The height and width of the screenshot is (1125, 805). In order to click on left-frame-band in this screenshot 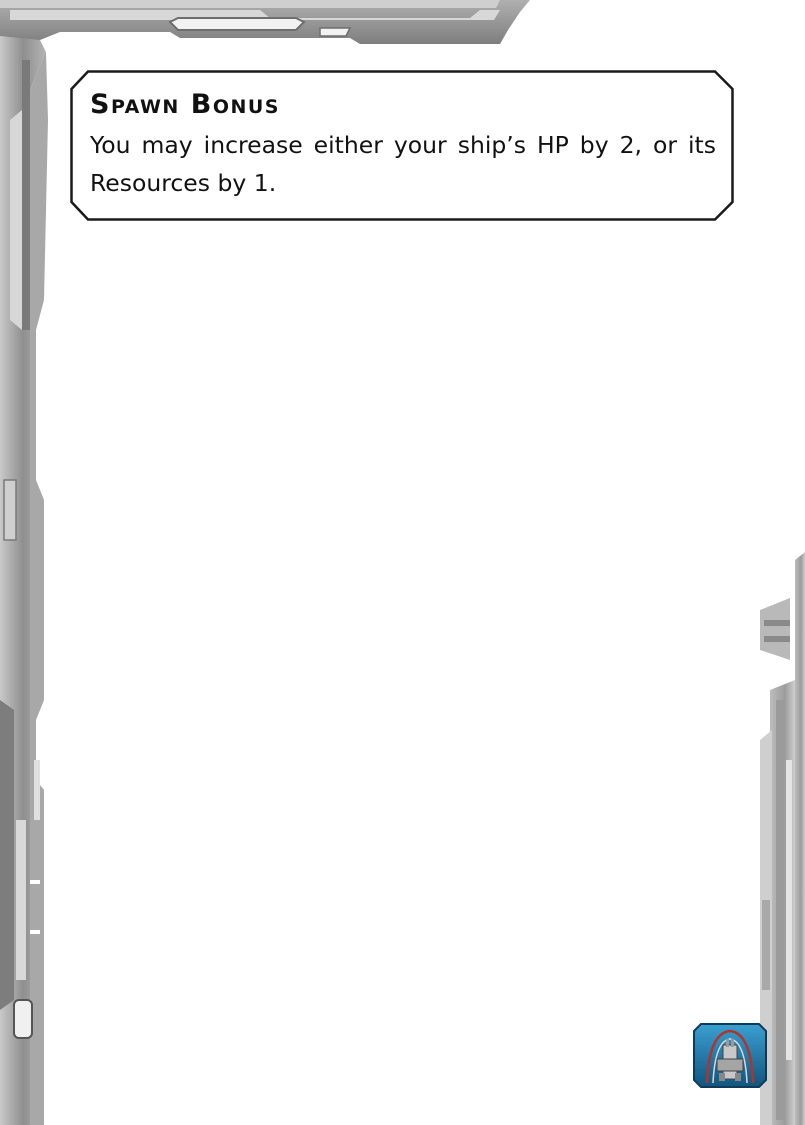, I will do `click(24, 580)`.